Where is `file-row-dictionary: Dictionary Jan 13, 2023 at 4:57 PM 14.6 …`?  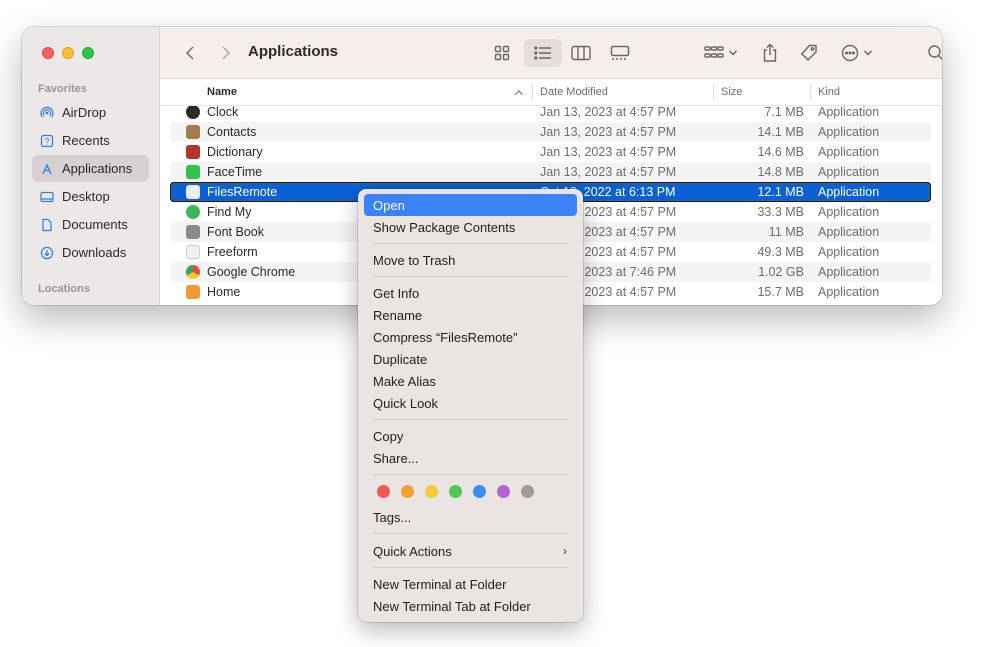 file-row-dictionary: Dictionary Jan 13, 2023 at 4:57 PM 14.6 … is located at coordinates (550, 152).